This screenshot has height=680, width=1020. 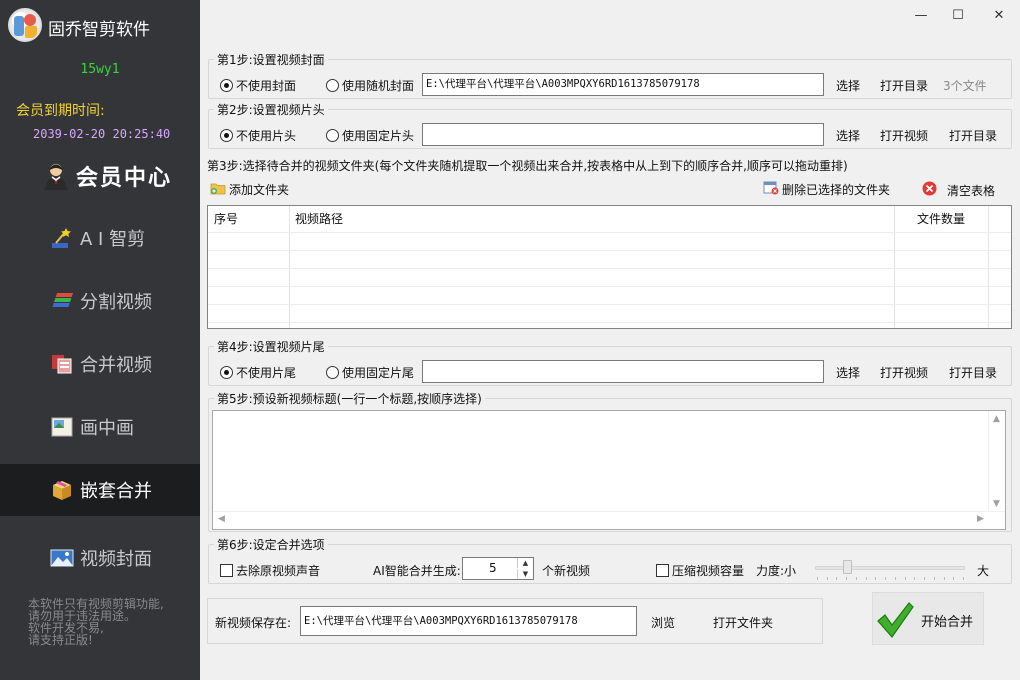 I want to click on intro-path-input, so click(x=623, y=134).